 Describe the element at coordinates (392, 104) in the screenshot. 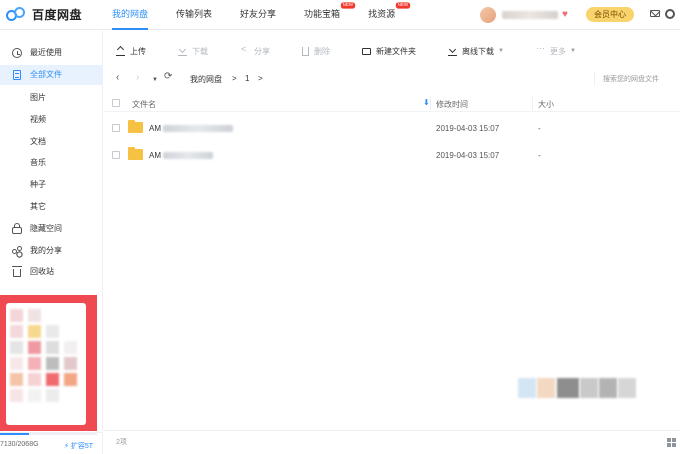

I see `file-table-header: 文件名 ⬇ 修改时间 大小` at that location.